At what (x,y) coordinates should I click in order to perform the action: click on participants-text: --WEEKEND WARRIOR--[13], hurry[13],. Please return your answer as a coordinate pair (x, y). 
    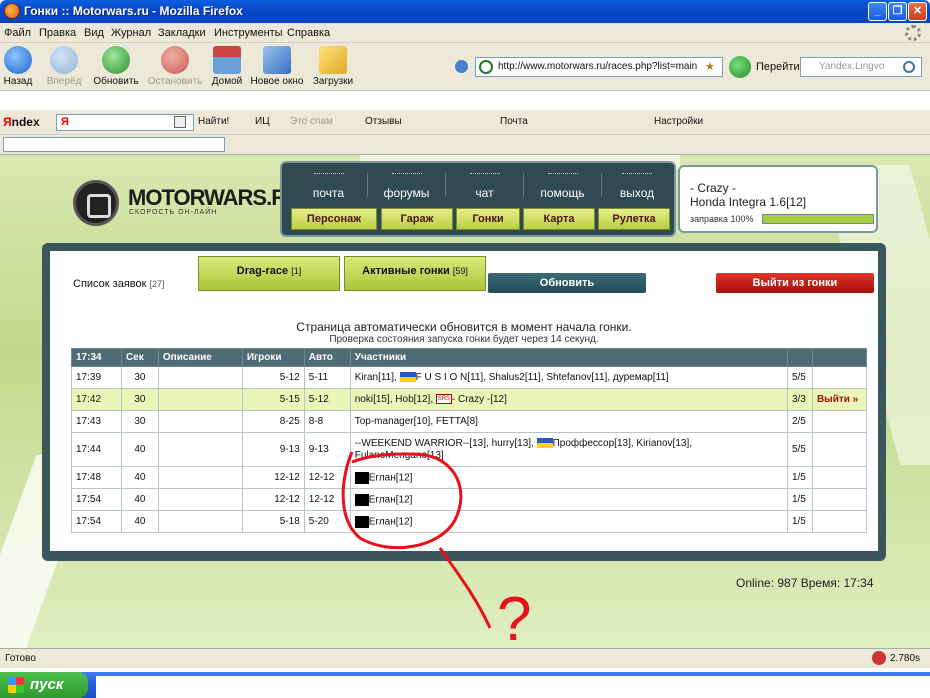
    Looking at the image, I should click on (444, 443).